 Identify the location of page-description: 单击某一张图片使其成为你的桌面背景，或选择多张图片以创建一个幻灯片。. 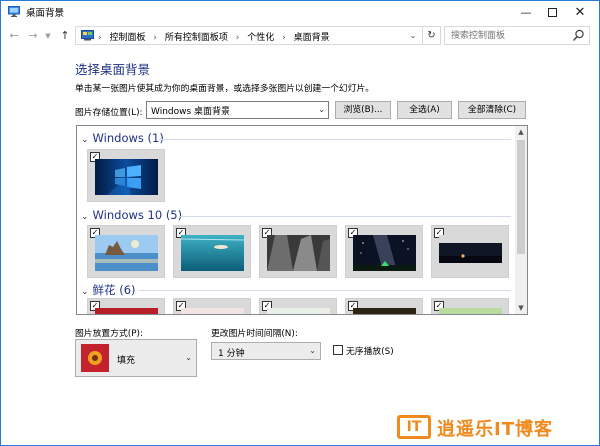
(225, 89).